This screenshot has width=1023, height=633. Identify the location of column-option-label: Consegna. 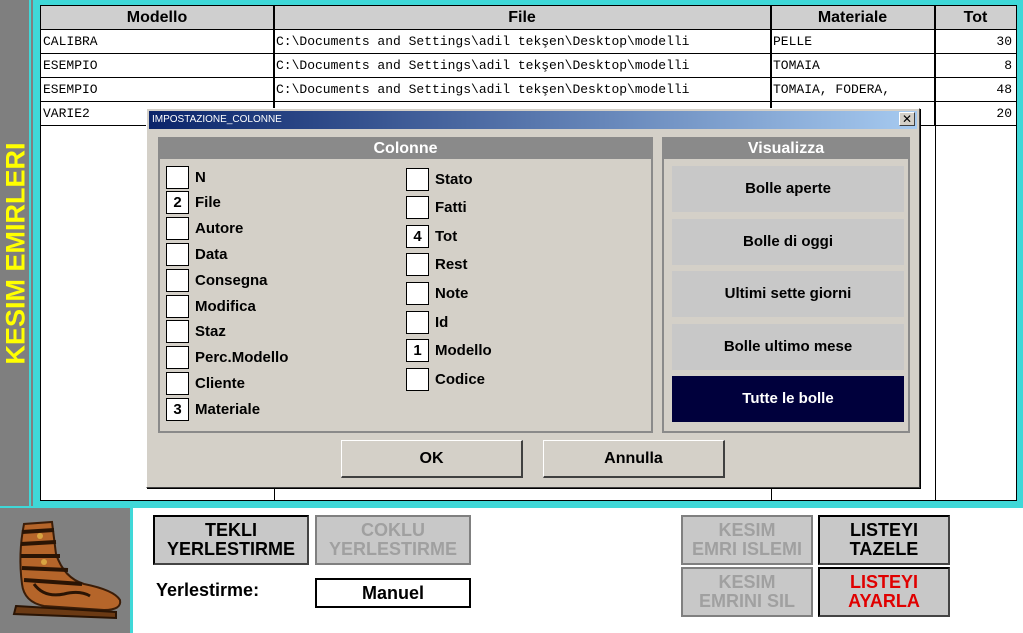
(231, 280).